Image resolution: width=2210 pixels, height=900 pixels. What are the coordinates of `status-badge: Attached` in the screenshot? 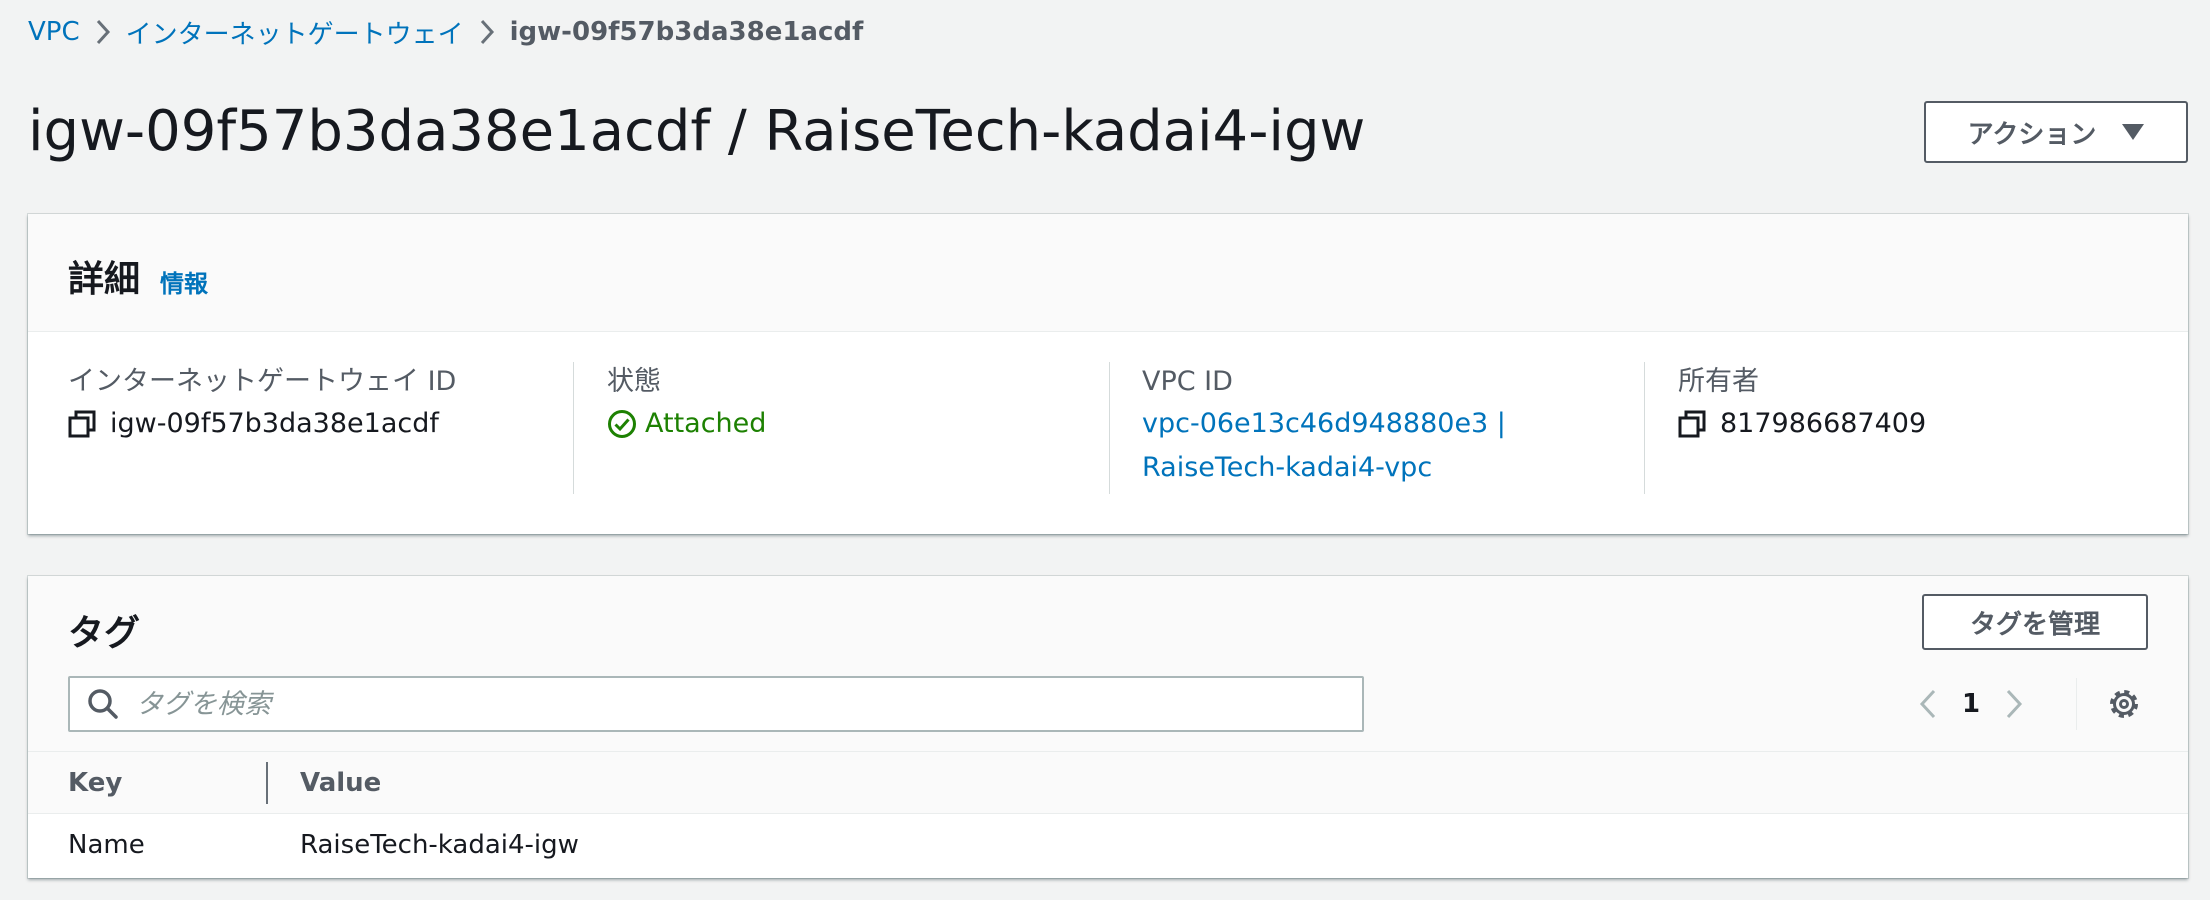 It's located at (847, 424).